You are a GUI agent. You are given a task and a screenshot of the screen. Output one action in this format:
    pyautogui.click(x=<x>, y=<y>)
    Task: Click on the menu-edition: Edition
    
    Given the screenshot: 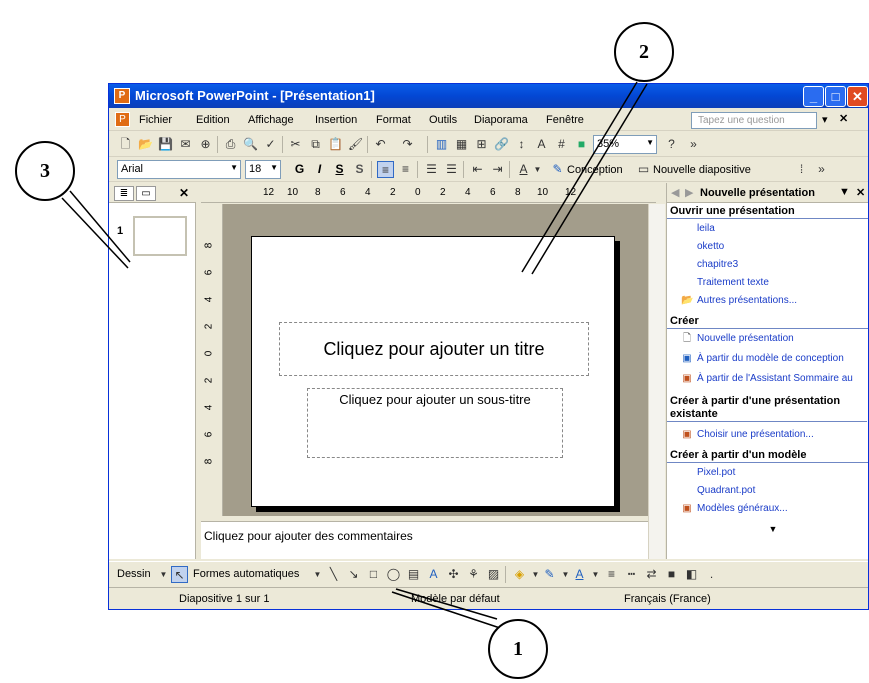 What is the action you would take?
    pyautogui.click(x=213, y=120)
    